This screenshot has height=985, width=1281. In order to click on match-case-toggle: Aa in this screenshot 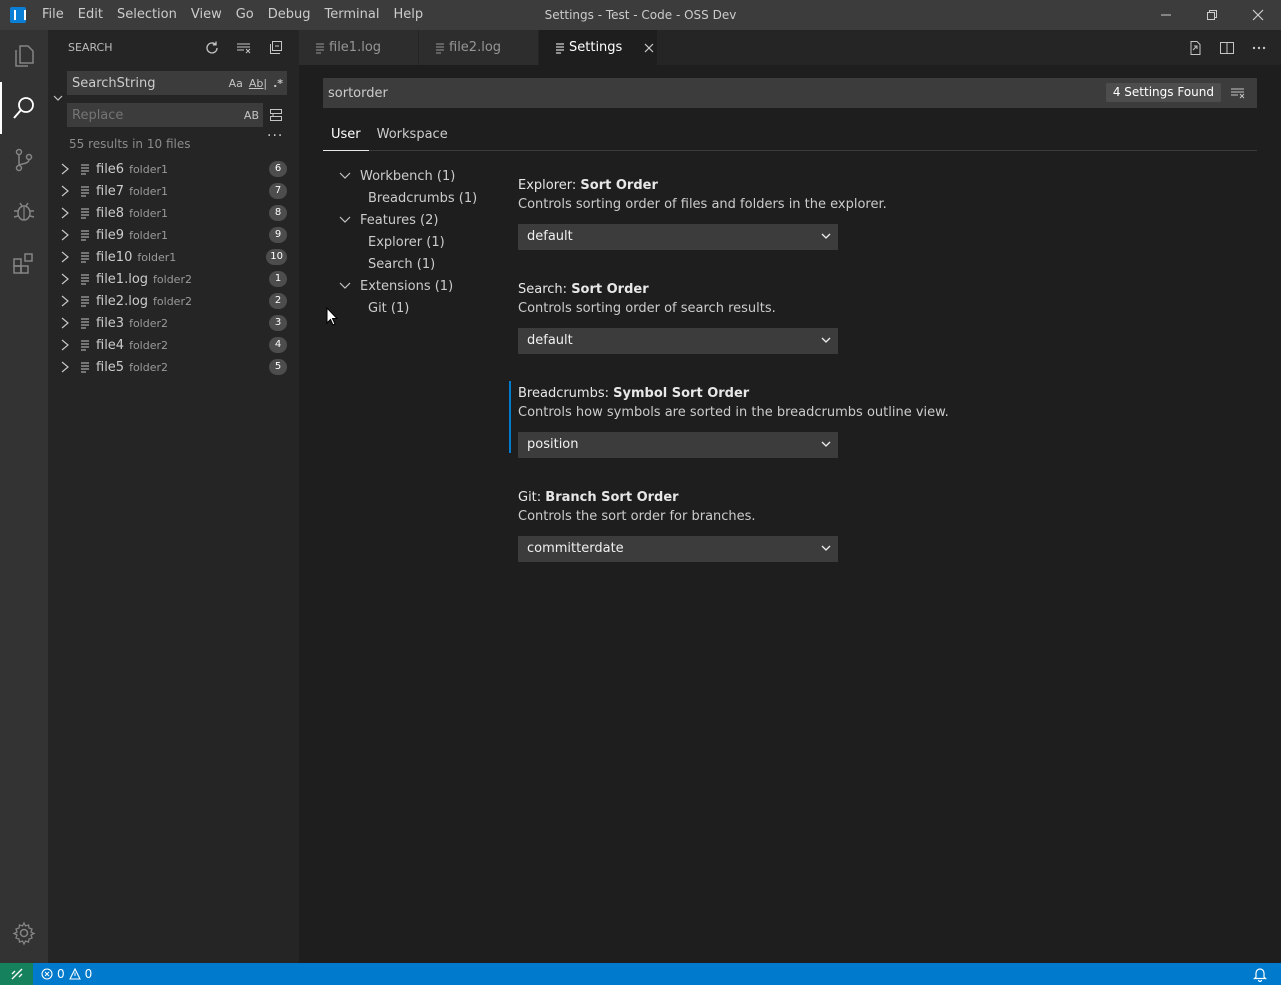, I will do `click(236, 83)`.